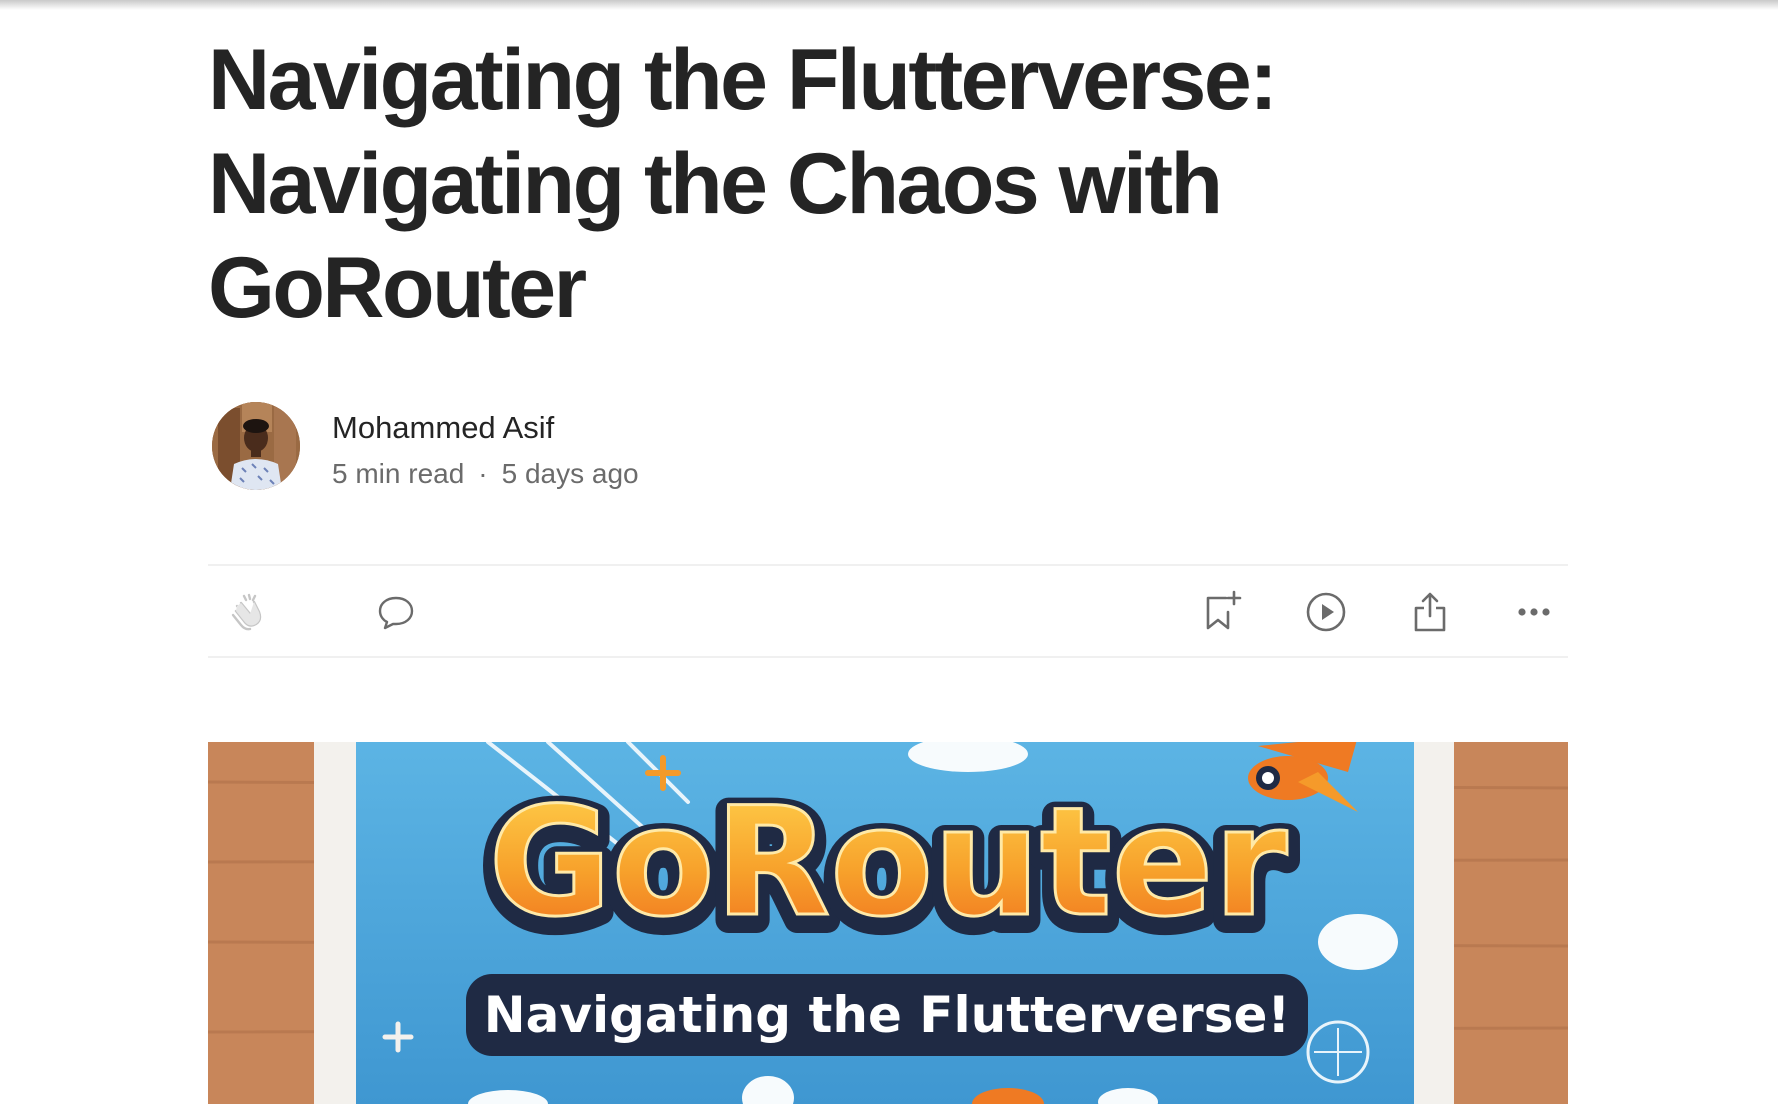  I want to click on avatar-photo, so click(256, 446).